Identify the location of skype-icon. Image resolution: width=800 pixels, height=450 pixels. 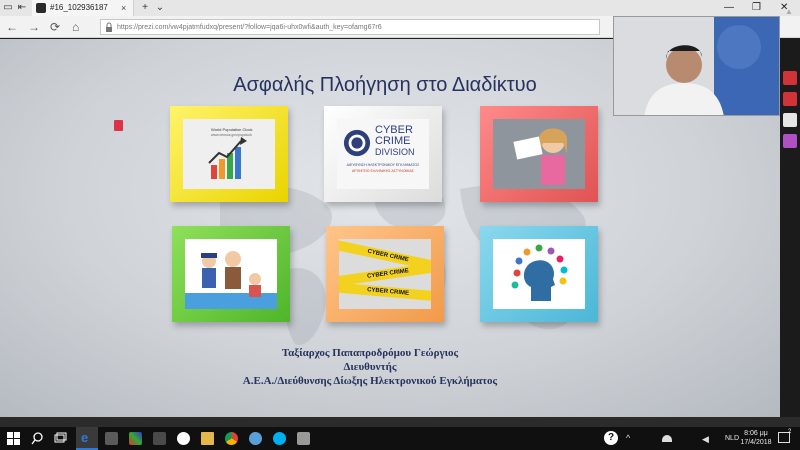
(279, 438).